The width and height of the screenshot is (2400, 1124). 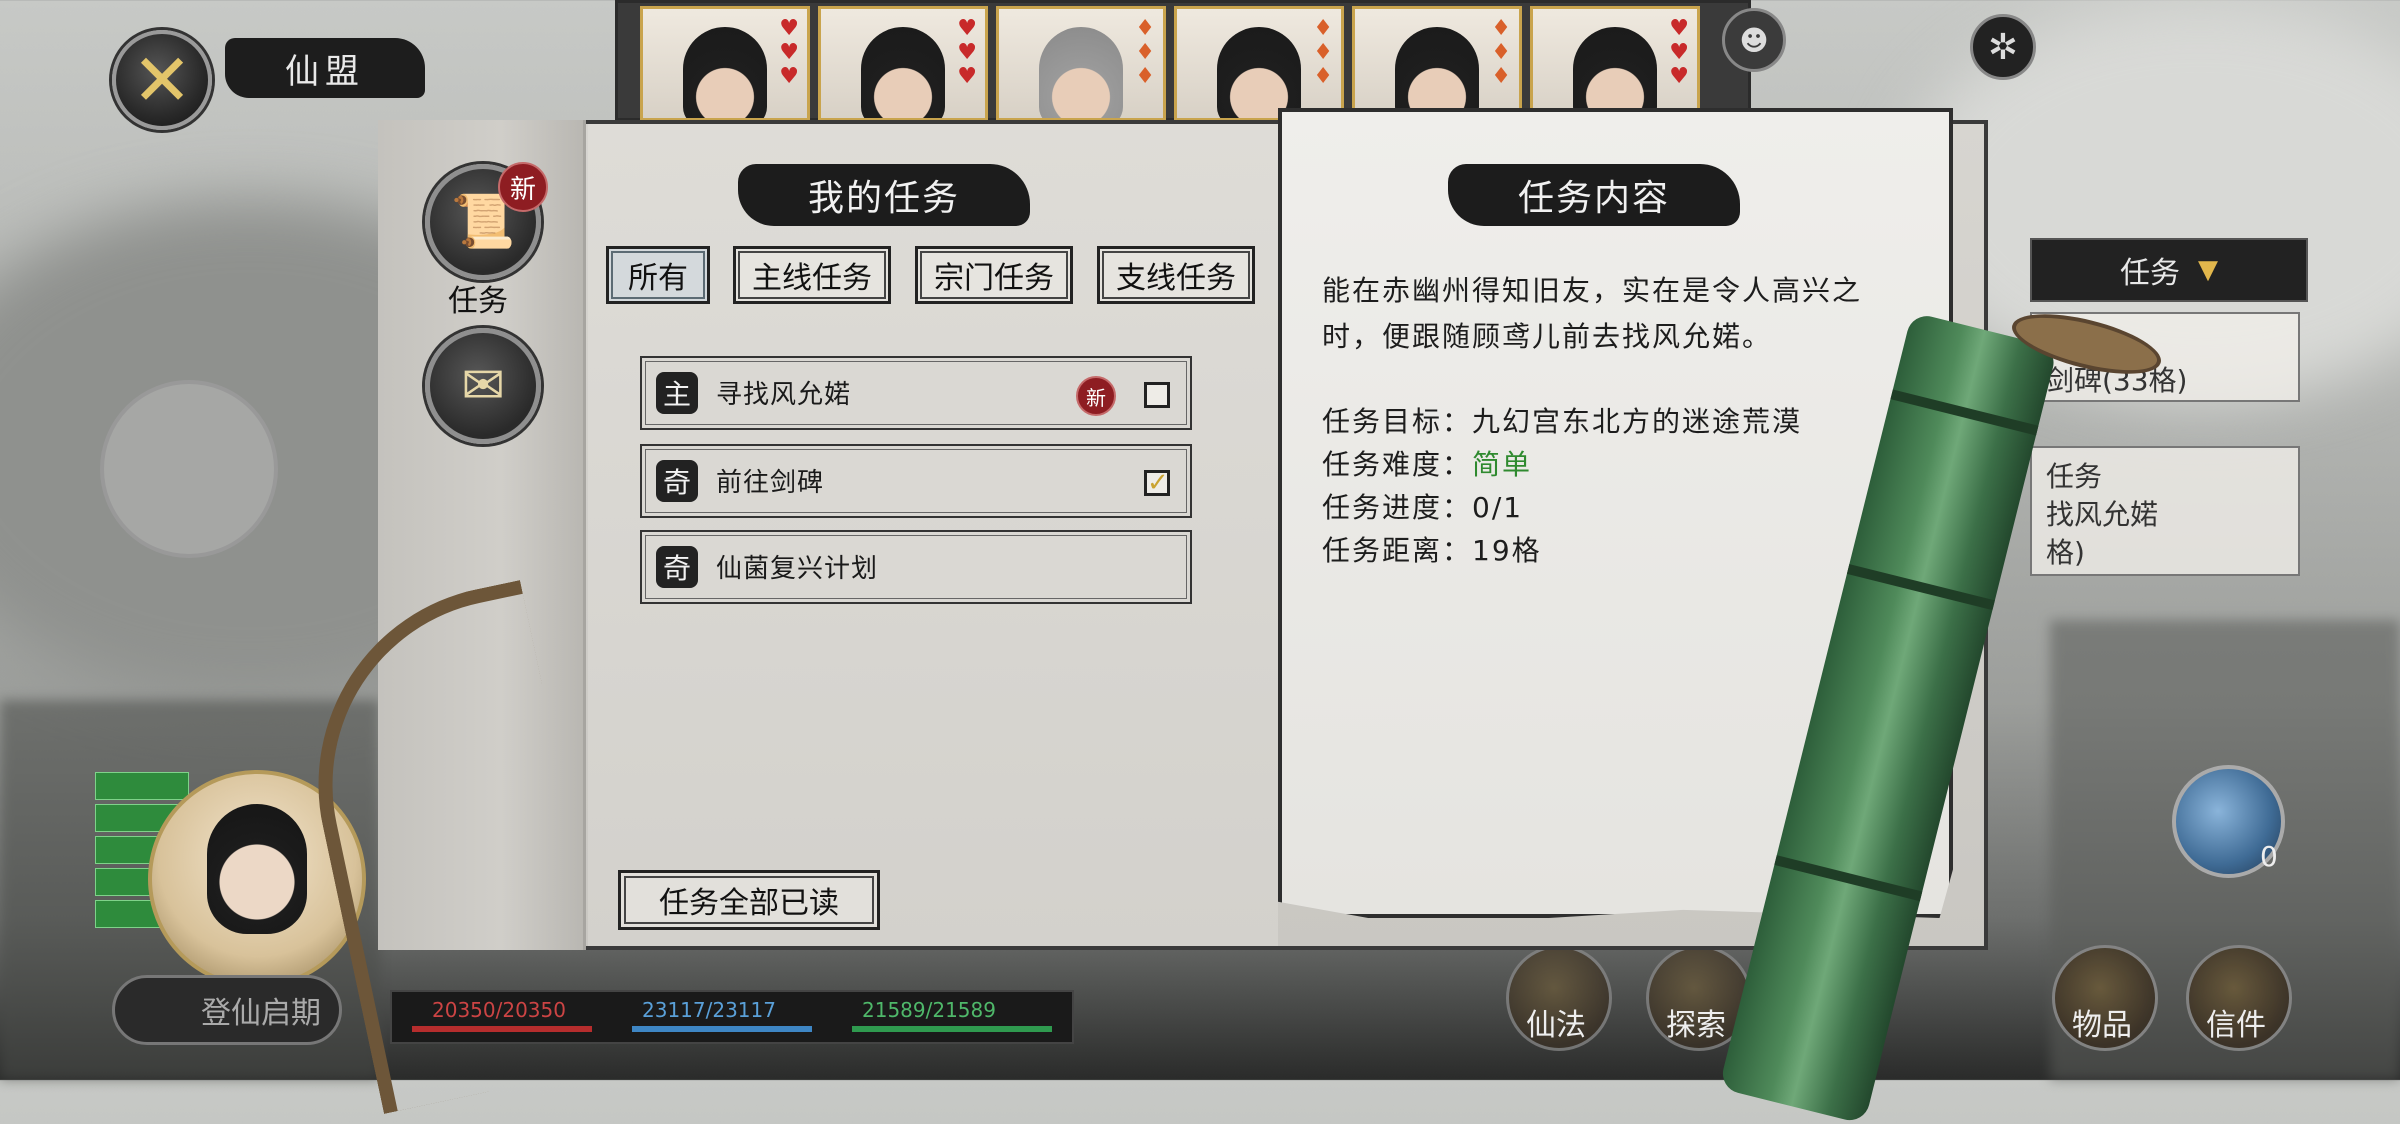 What do you see at coordinates (722, 1029) in the screenshot?
I see `mp-bar` at bounding box center [722, 1029].